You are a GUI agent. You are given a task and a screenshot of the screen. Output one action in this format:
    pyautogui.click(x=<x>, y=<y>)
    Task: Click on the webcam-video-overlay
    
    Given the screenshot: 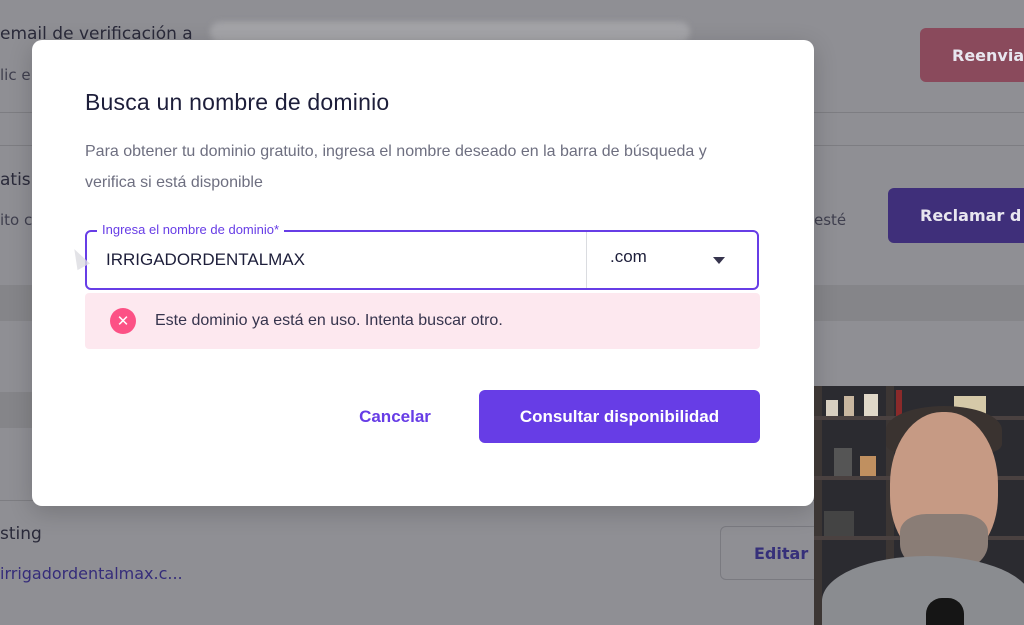 What is the action you would take?
    pyautogui.click(x=919, y=505)
    